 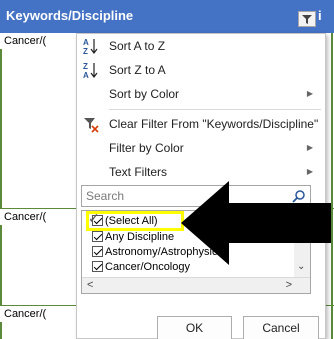 I want to click on menu-item-label: Text Filters, so click(x=138, y=172).